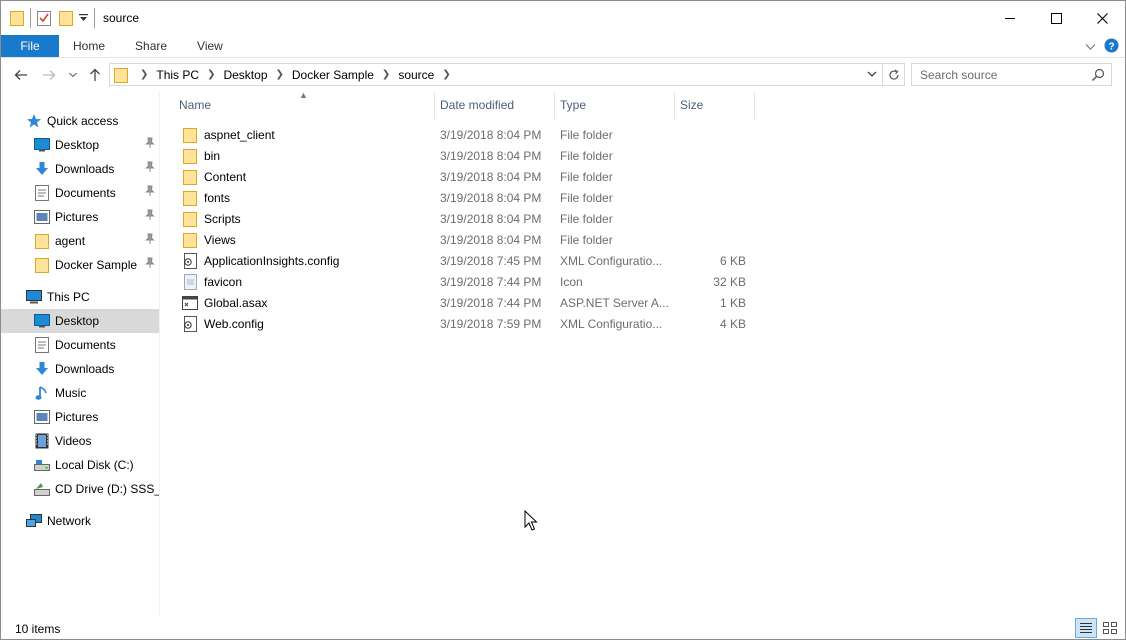 This screenshot has width=1126, height=640. What do you see at coordinates (1056, 18) in the screenshot?
I see `maximize-icon` at bounding box center [1056, 18].